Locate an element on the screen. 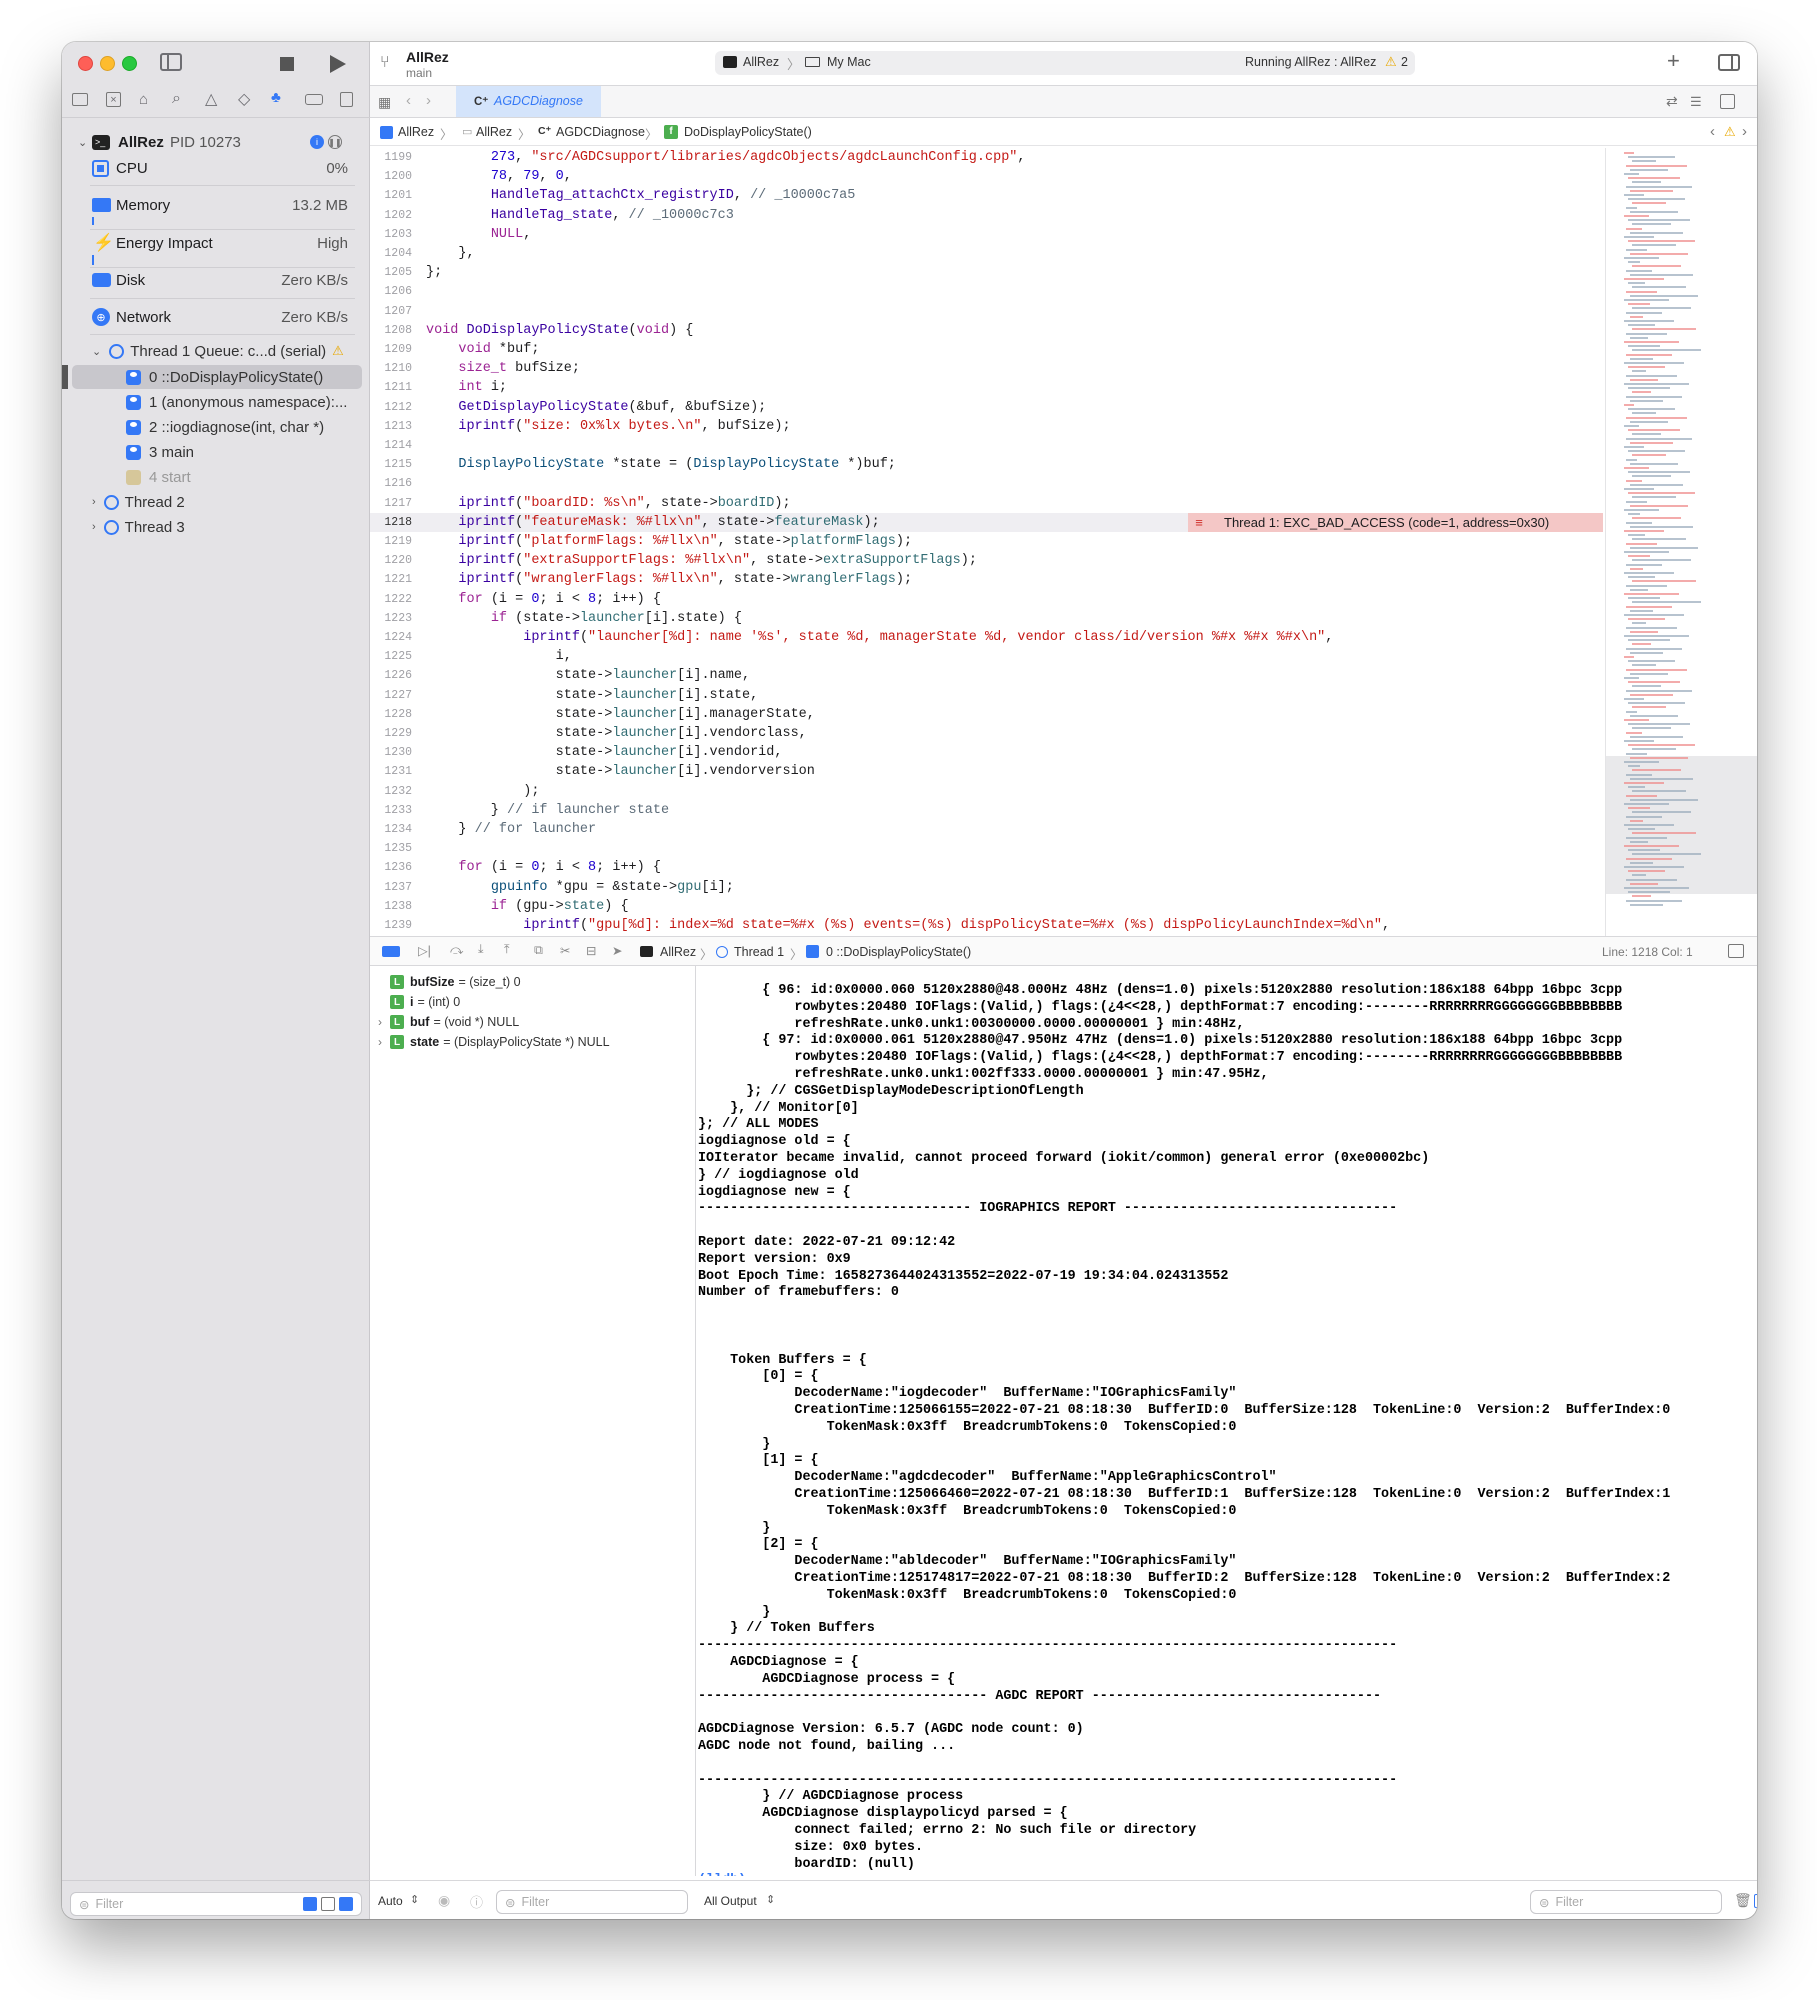 The height and width of the screenshot is (2000, 1817). code-line: 1231 state->launcher[i].vendorversion is located at coordinates (986, 771).